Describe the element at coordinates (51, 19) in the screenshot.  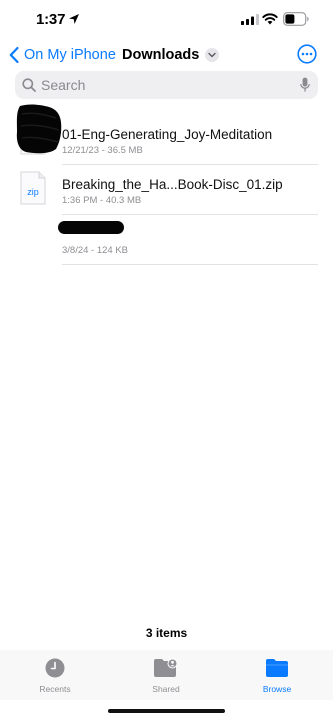
I see `status-time: 1:37` at that location.